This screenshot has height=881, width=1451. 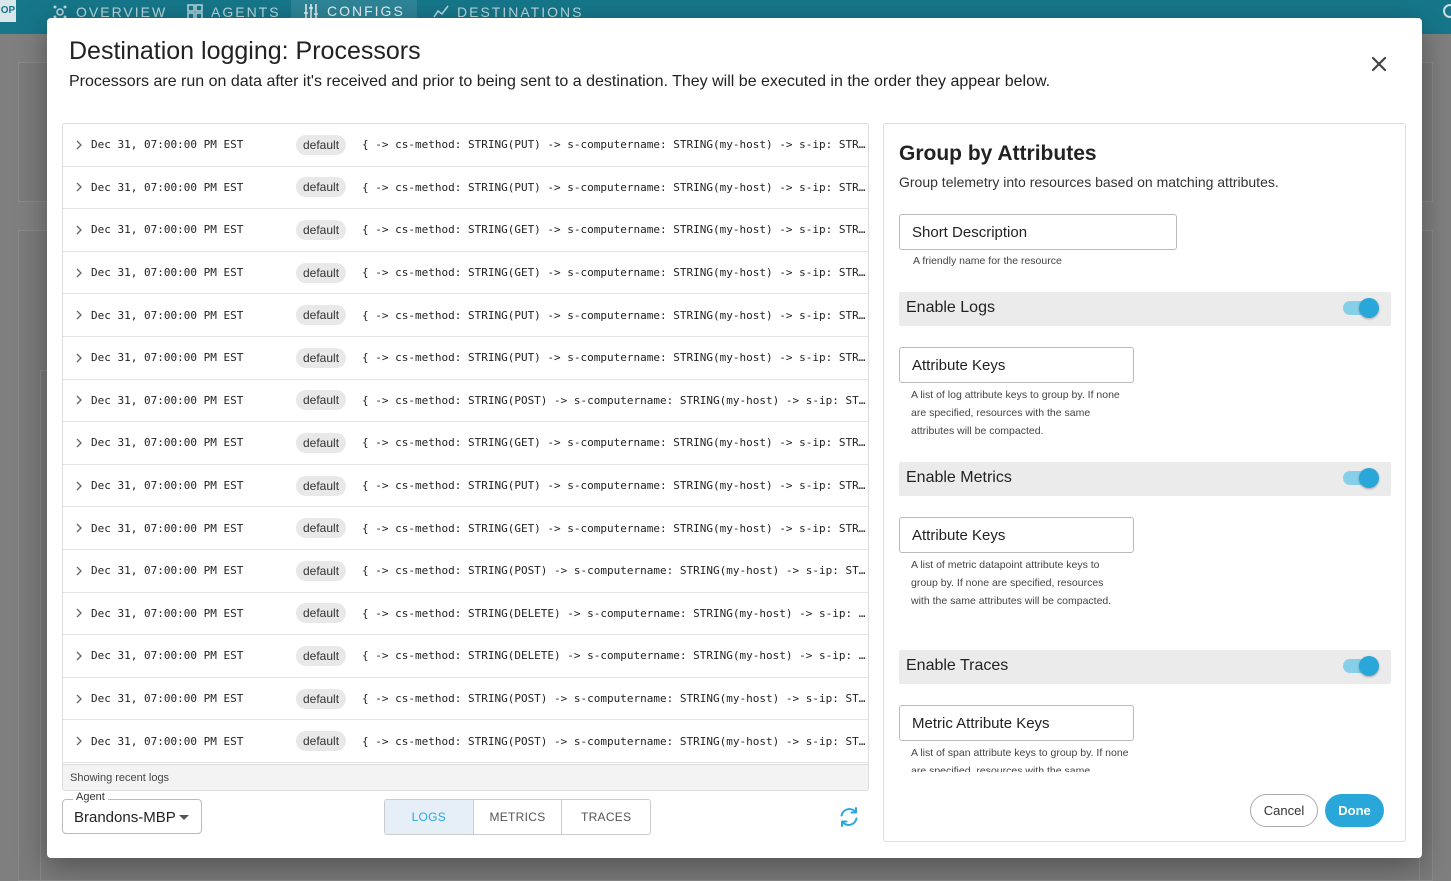 What do you see at coordinates (1369, 666) in the screenshot?
I see `toggle-knob` at bounding box center [1369, 666].